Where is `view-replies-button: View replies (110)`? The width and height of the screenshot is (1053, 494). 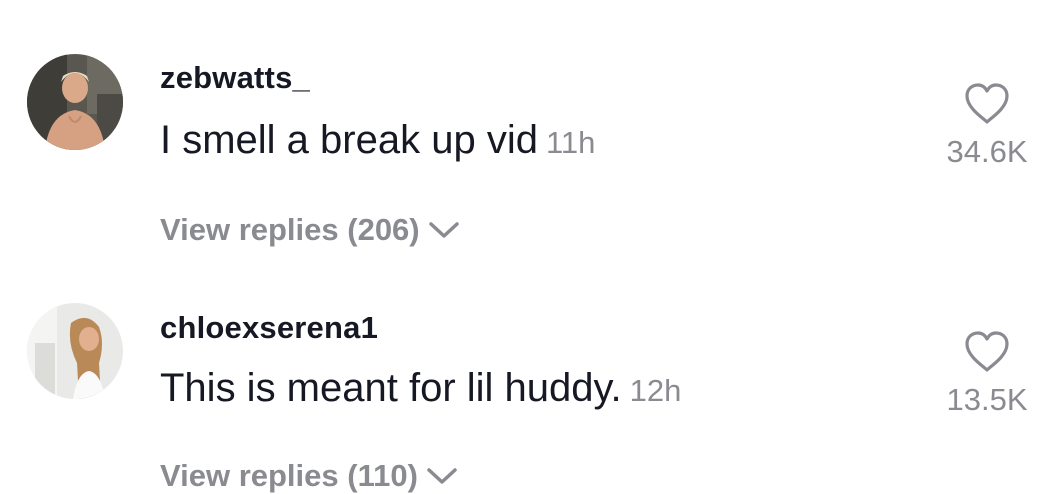 view-replies-button: View replies (110) is located at coordinates (309, 476).